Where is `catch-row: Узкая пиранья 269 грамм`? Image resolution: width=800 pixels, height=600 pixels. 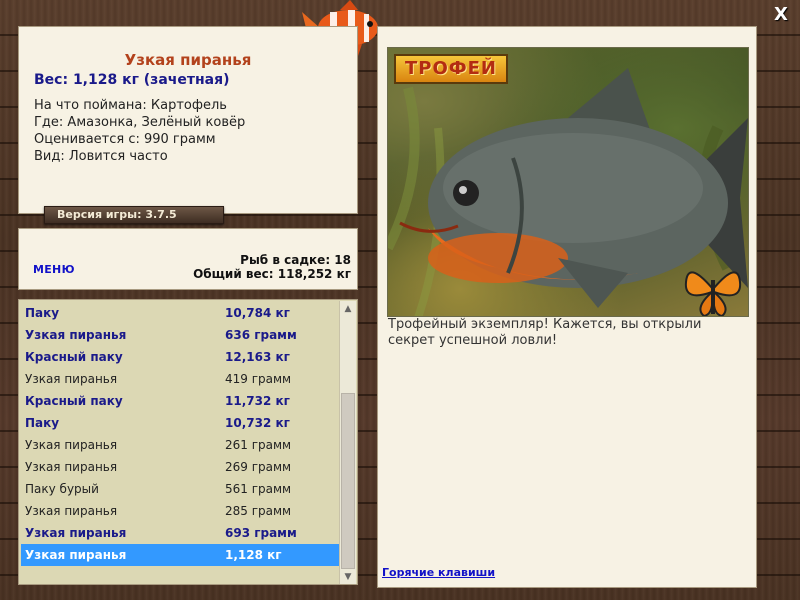 catch-row: Узкая пиранья 269 грамм is located at coordinates (180, 467).